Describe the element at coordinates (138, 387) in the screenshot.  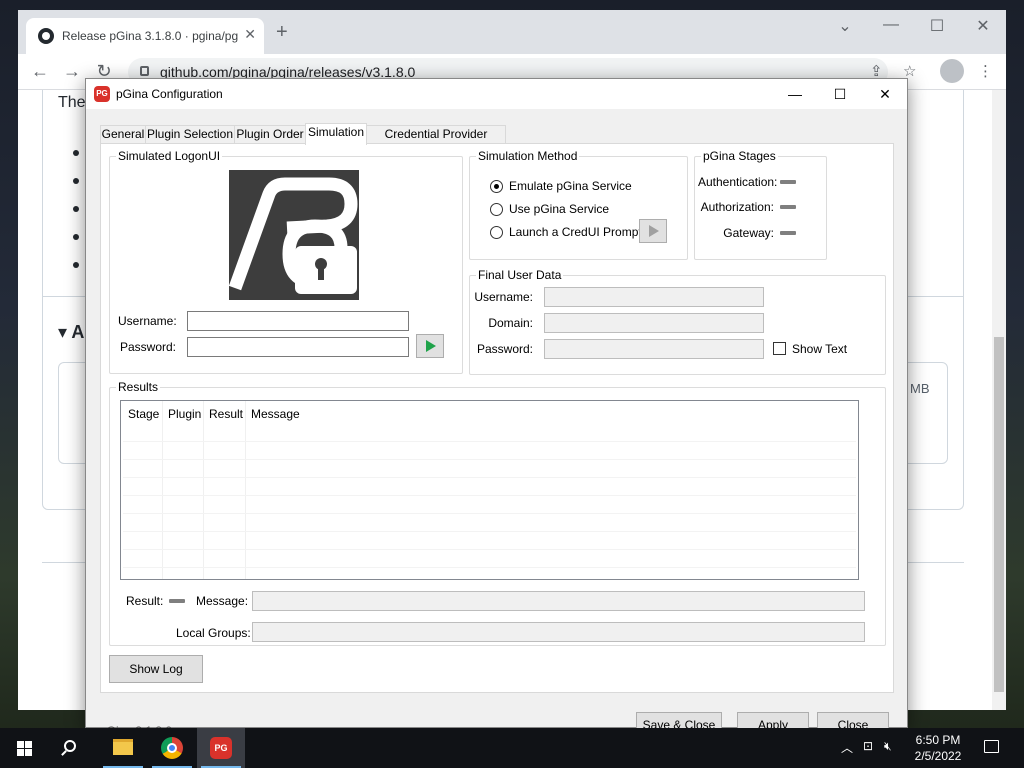
I see `results-label: Results` at that location.